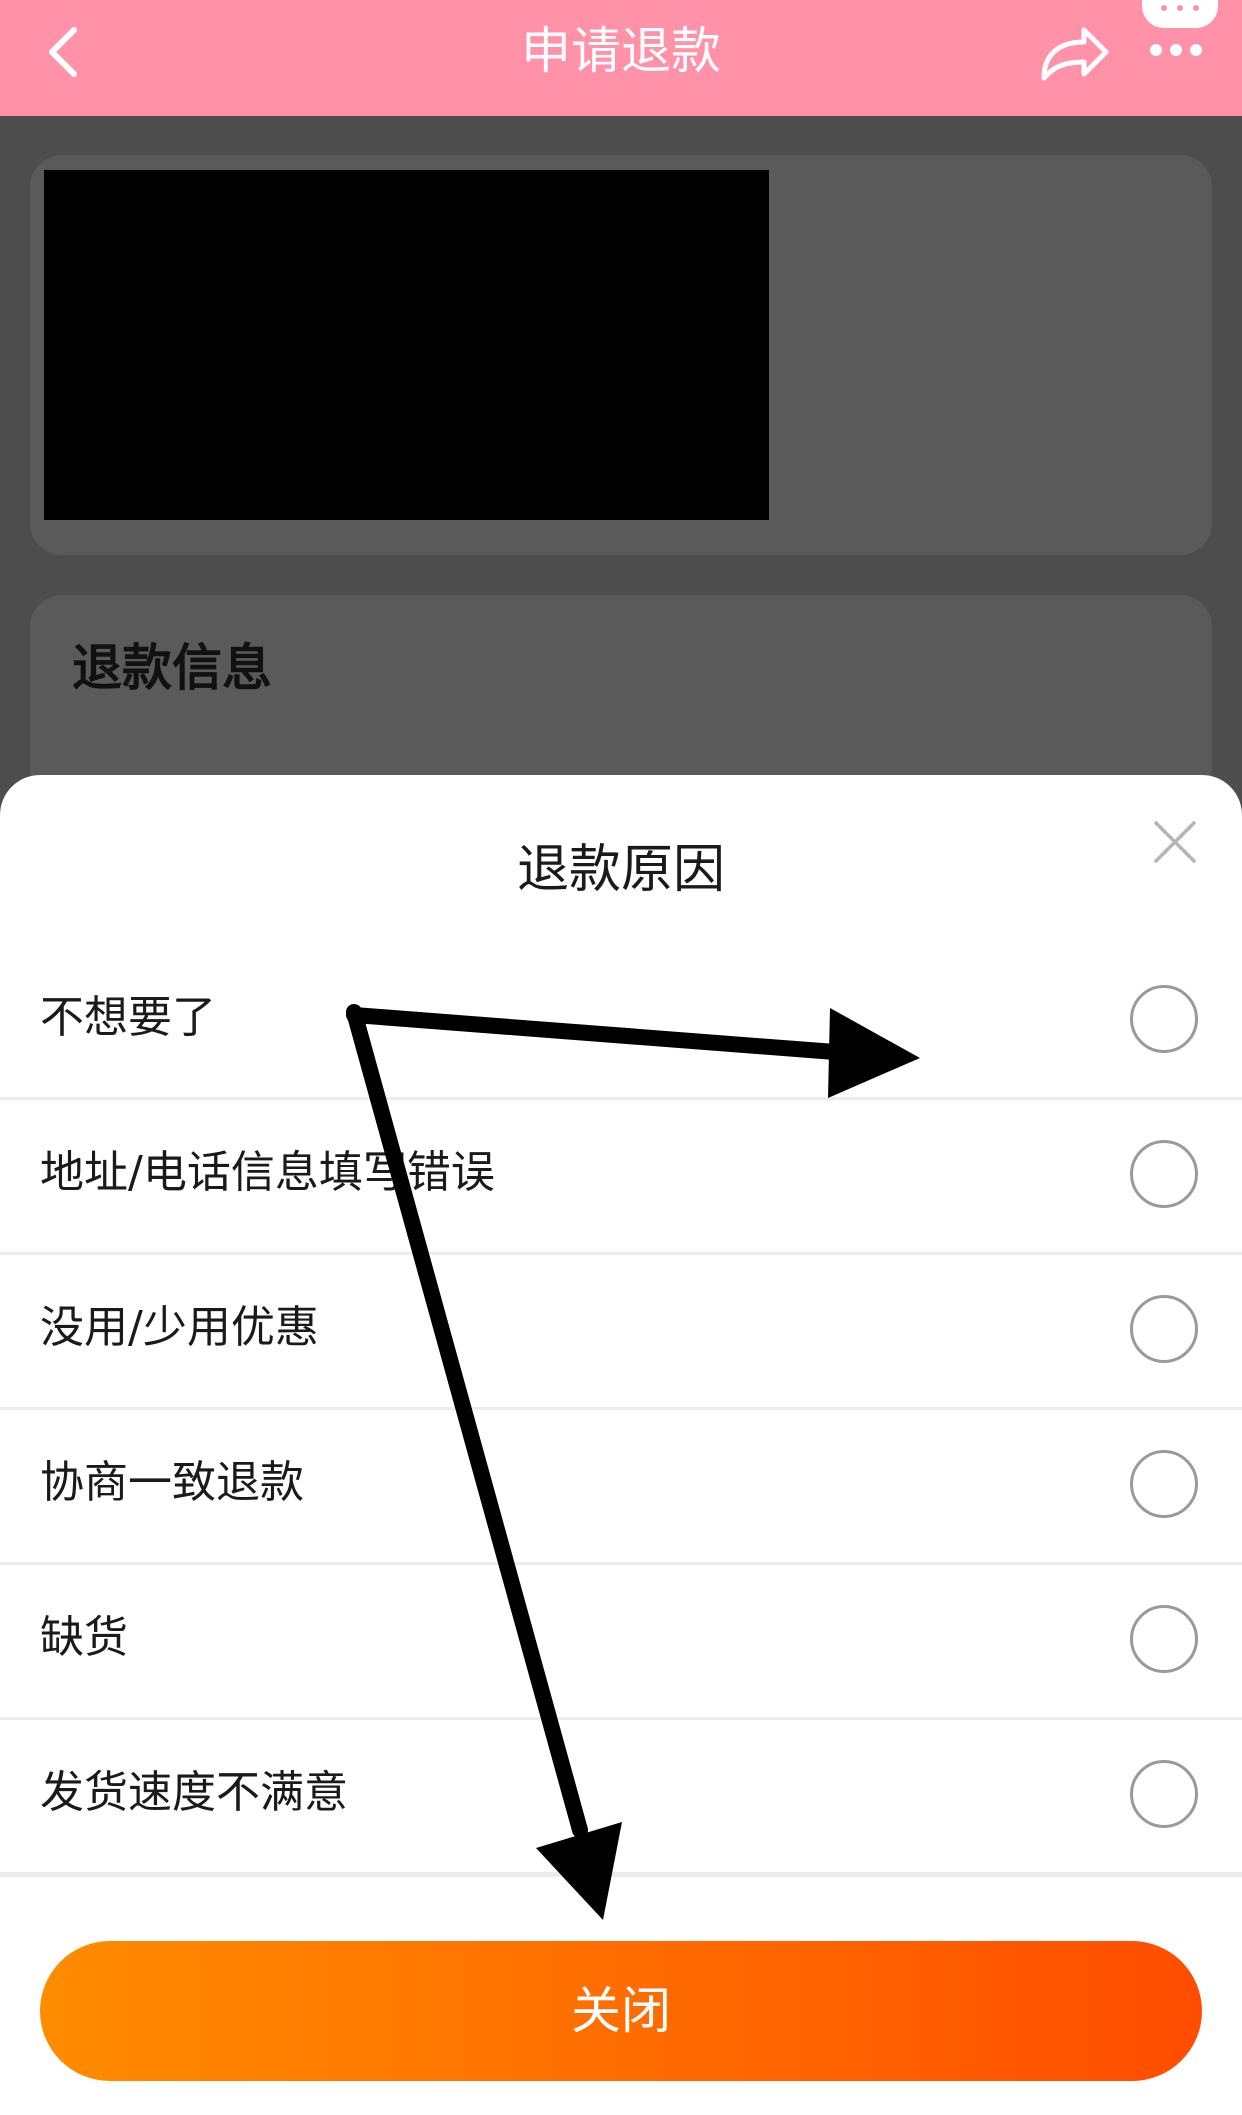 This screenshot has height=2115, width=1242. What do you see at coordinates (128, 1017) in the screenshot?
I see `reason-label: 不想要了` at bounding box center [128, 1017].